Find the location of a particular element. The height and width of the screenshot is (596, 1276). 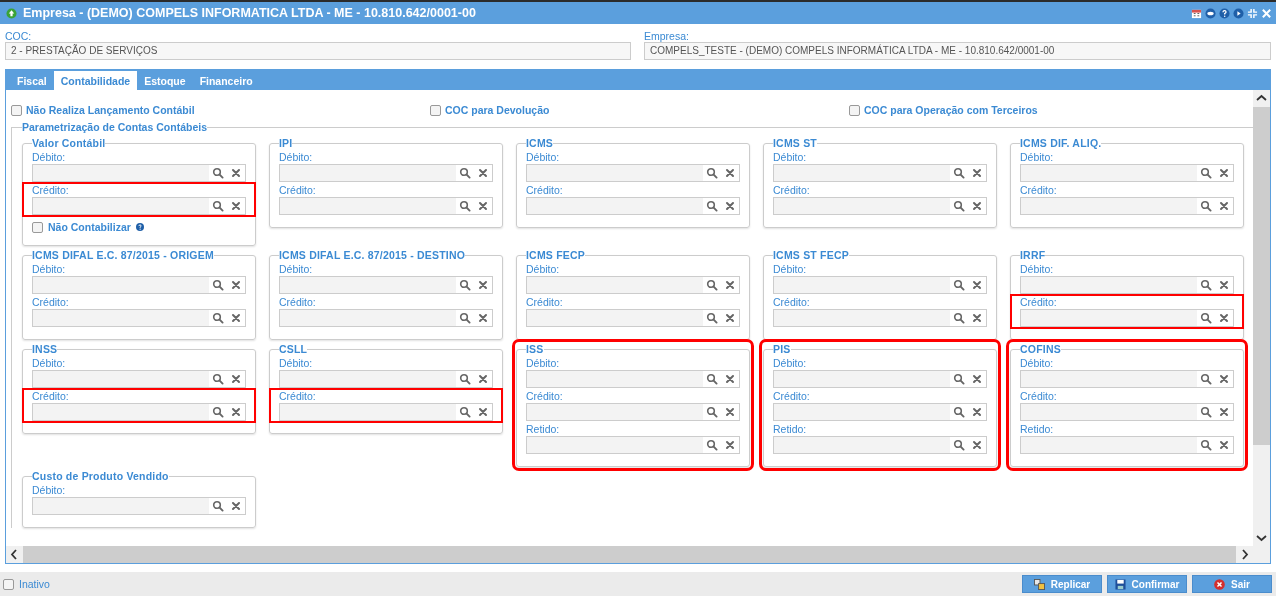

play-icon is located at coordinates (1238, 13).